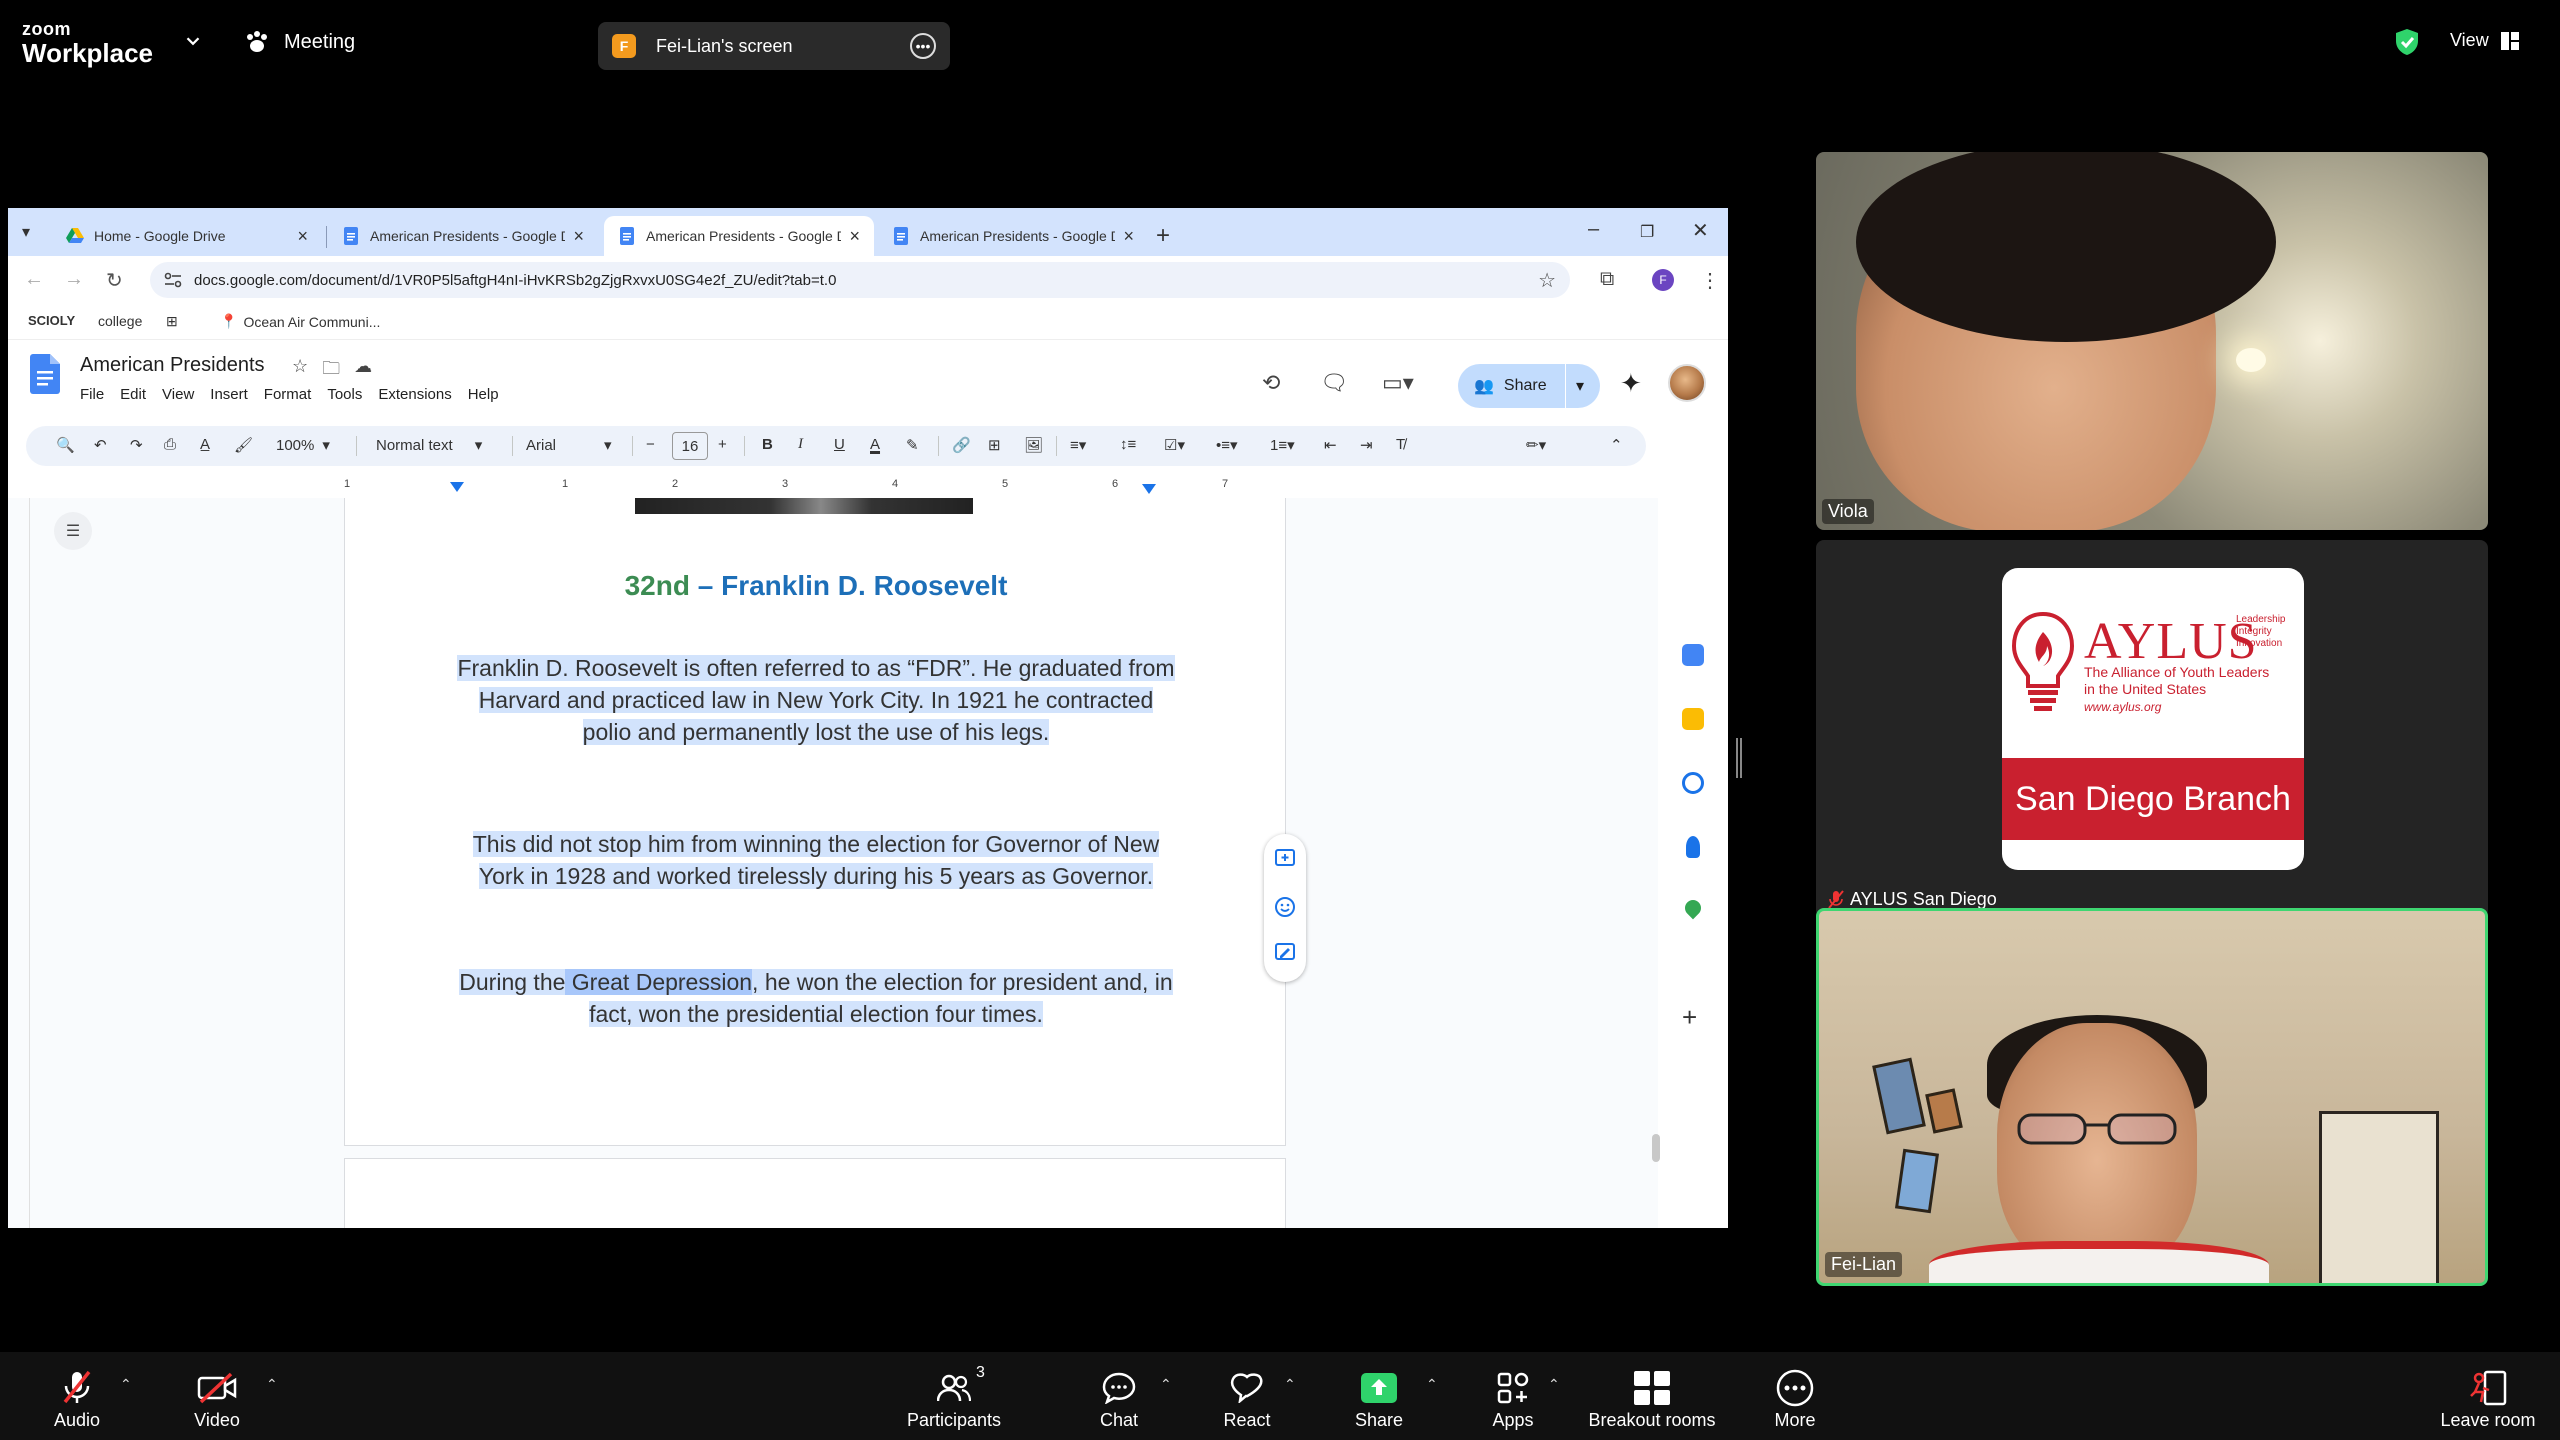 This screenshot has width=2560, height=1440. Describe the element at coordinates (26, 232) in the screenshot. I see `tab-list-icon: ▾` at that location.